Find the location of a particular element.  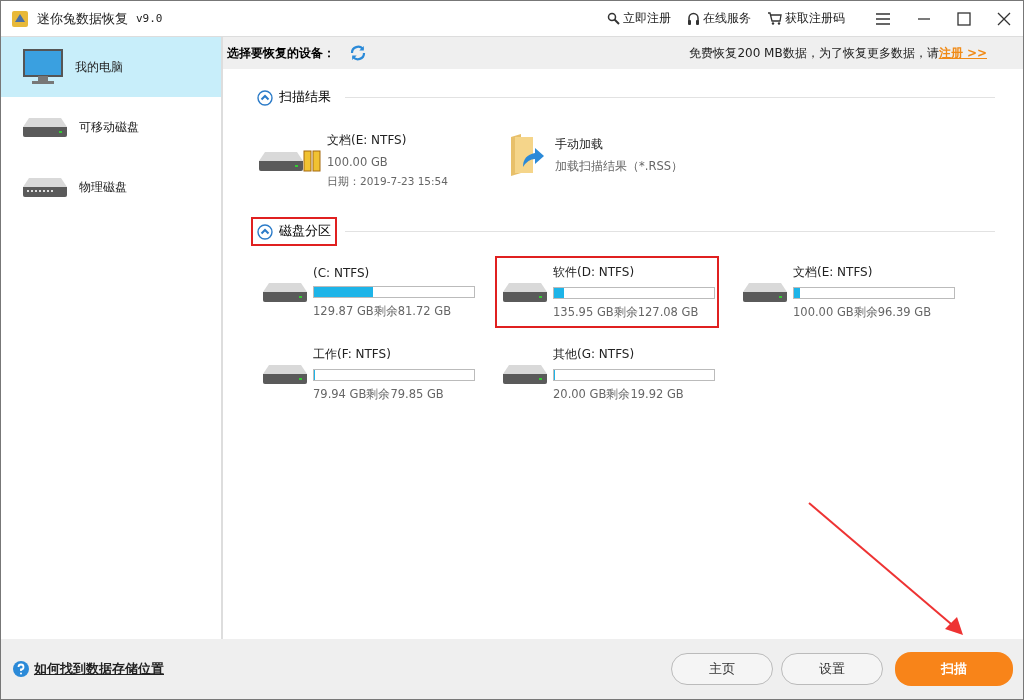

section-header: 扫描结果 is located at coordinates (294, 97).